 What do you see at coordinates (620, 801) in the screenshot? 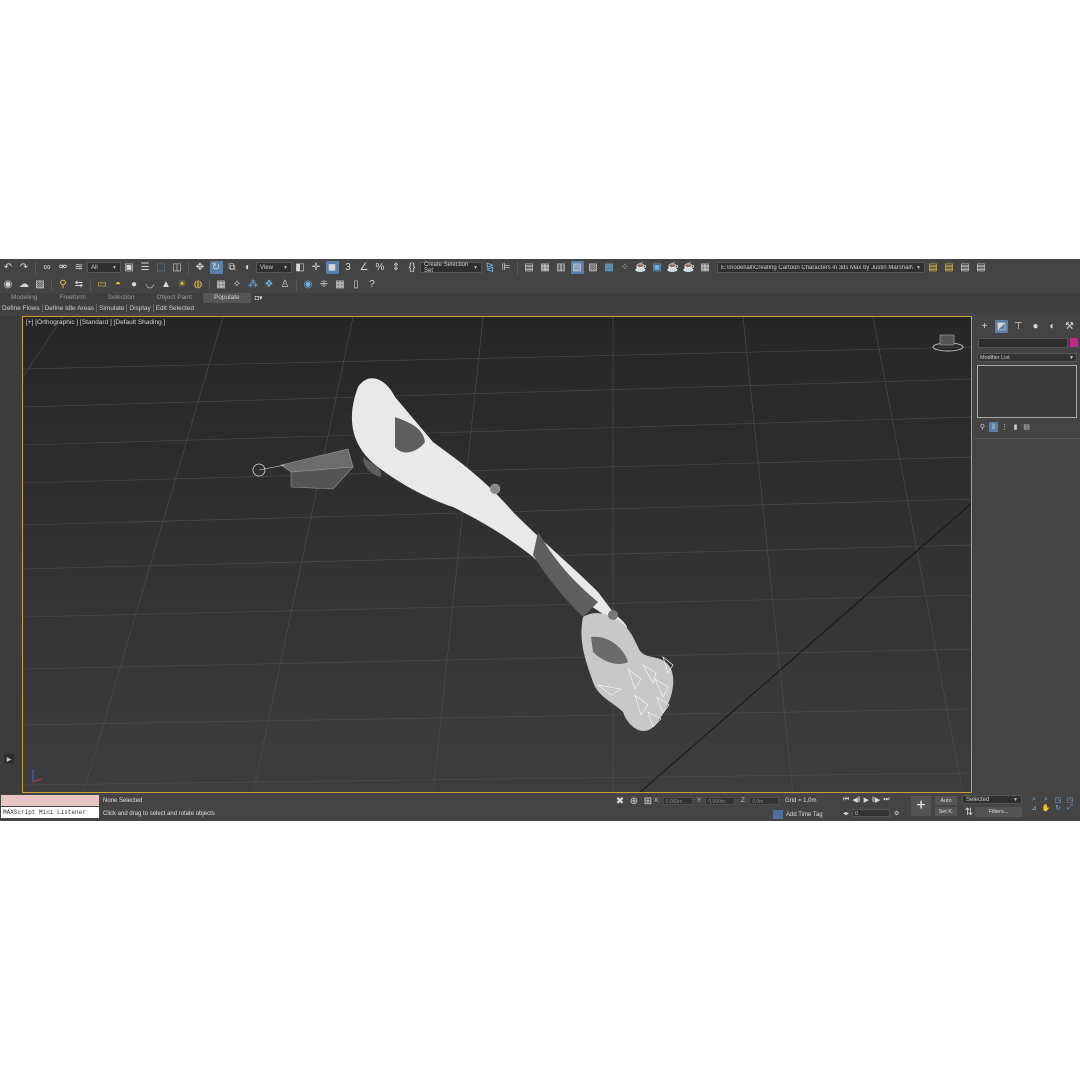
I see `isolate-selection-icon: ✖` at bounding box center [620, 801].